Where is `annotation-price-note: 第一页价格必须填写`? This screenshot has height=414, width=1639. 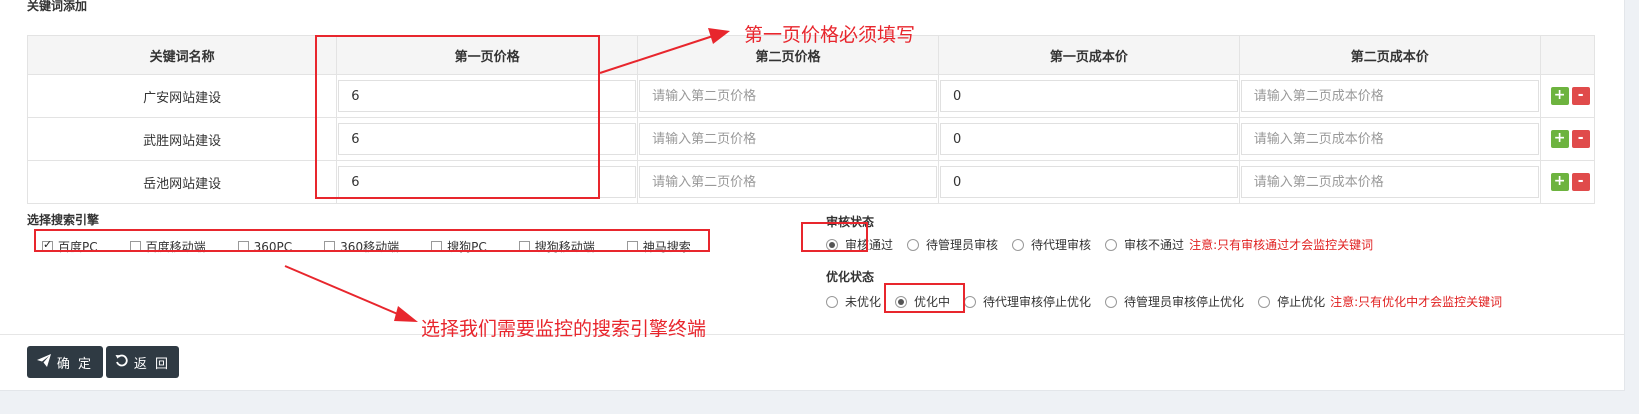 annotation-price-note: 第一页价格必须填写 is located at coordinates (830, 35).